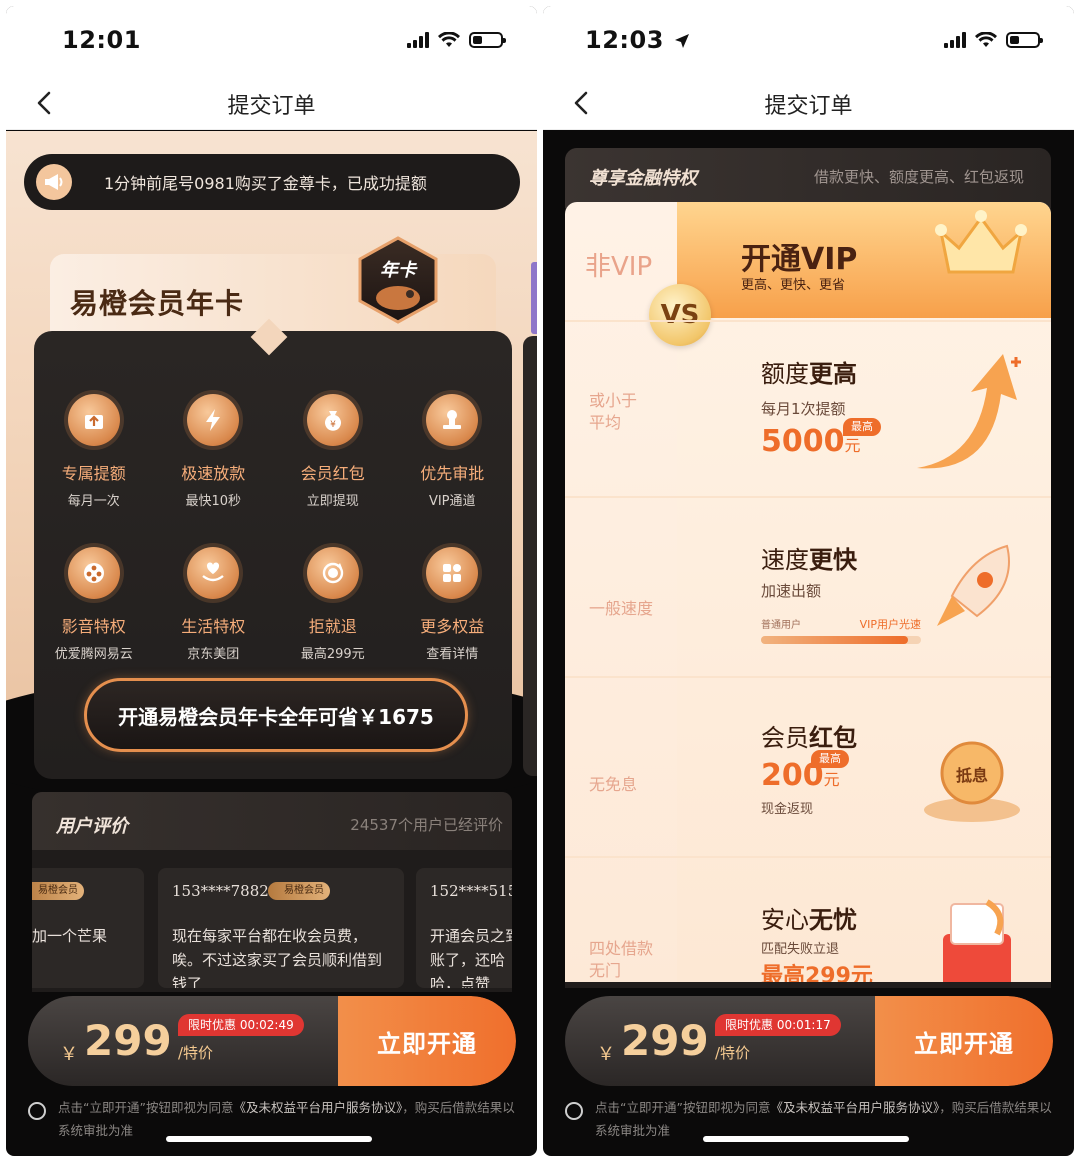 The height and width of the screenshot is (1162, 1080). What do you see at coordinates (265, 183) in the screenshot?
I see `ticker-text: 1分钟前尾号0981购买了金尊卡，已成功提额` at bounding box center [265, 183].